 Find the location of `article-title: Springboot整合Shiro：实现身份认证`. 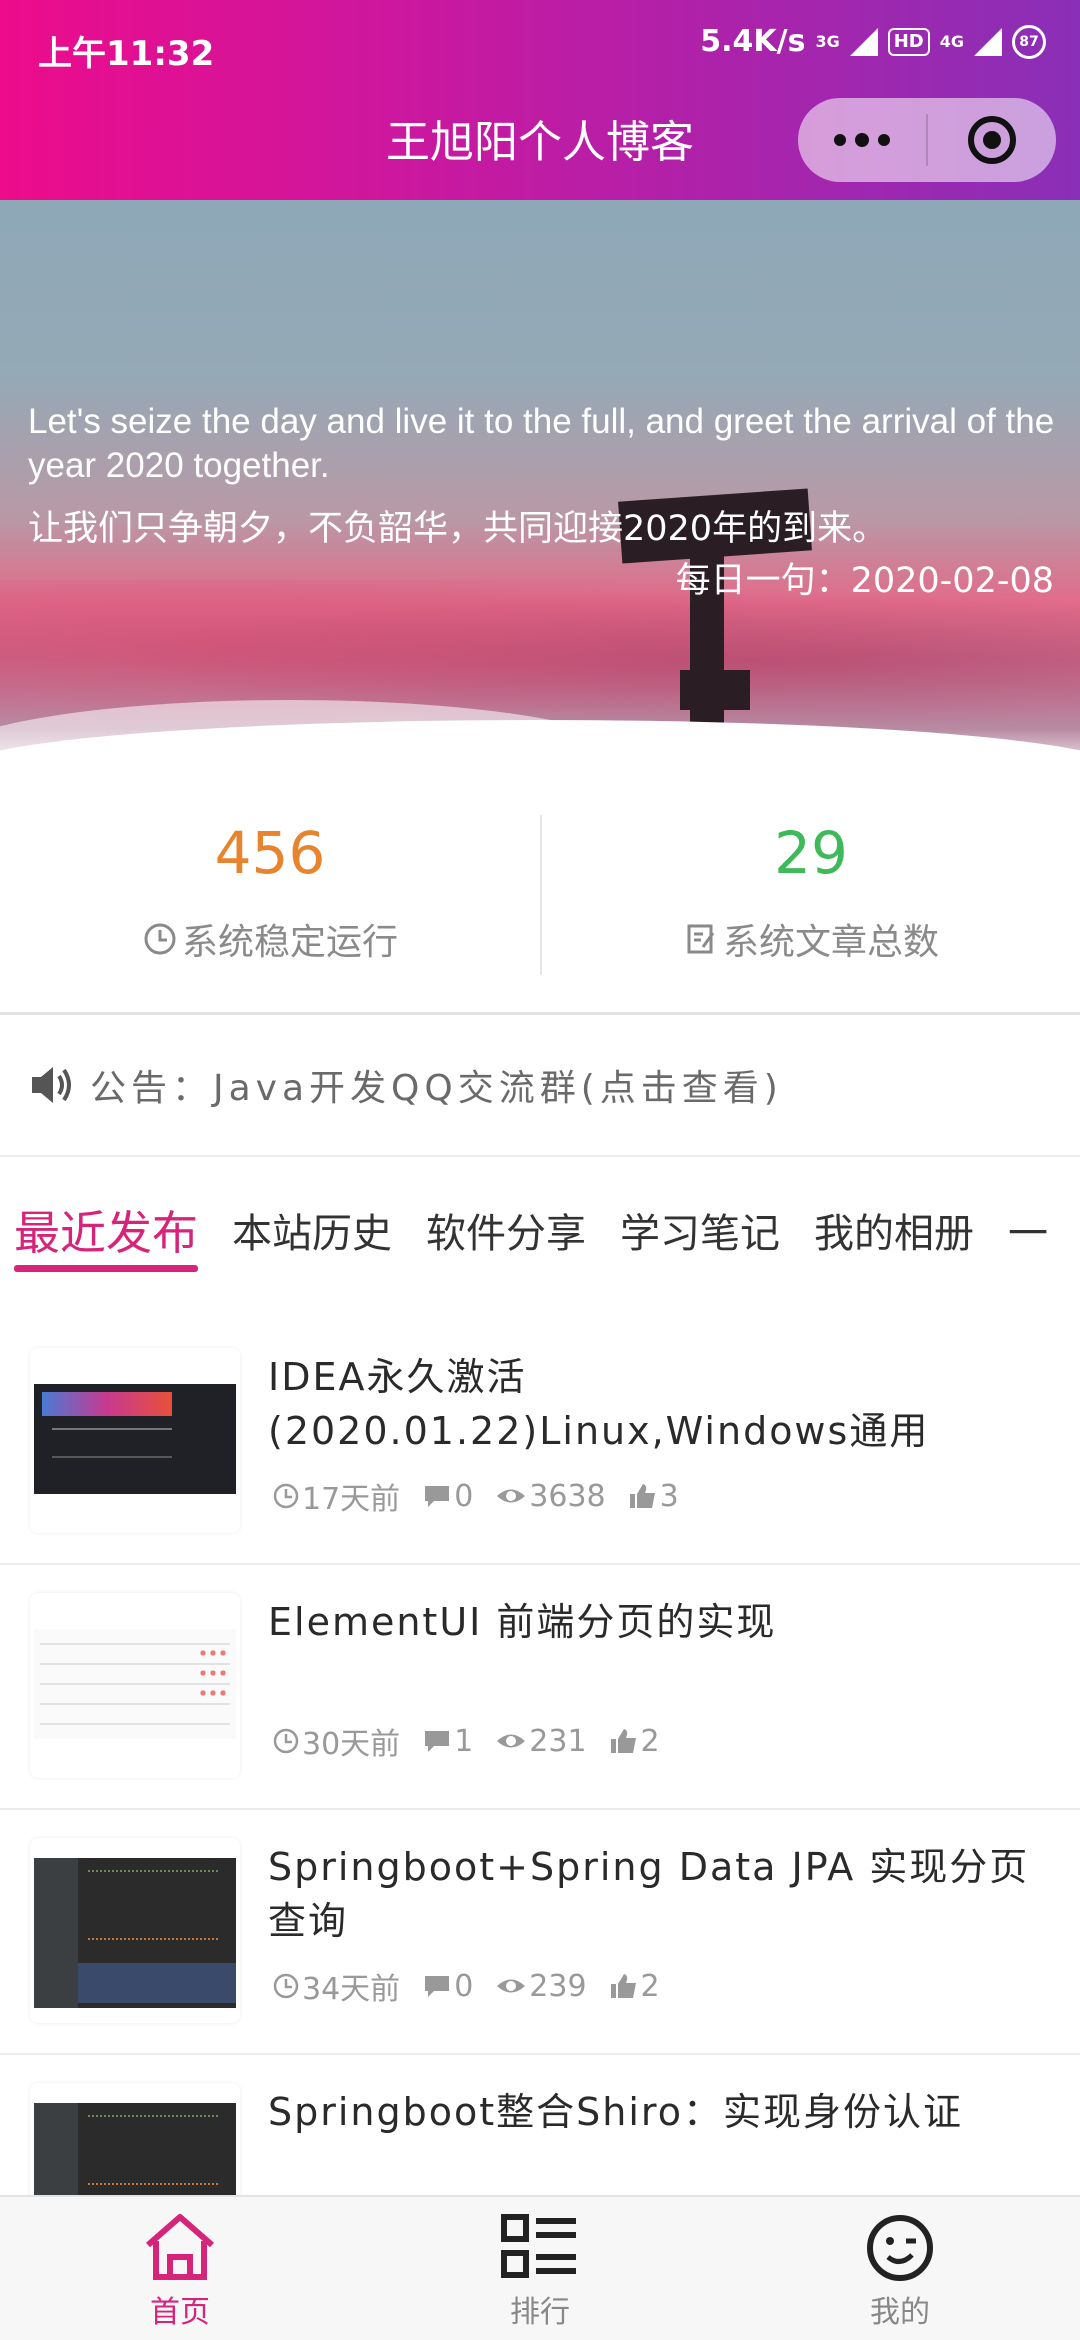

article-title: Springboot整合Shiro：实现身份认证 is located at coordinates (615, 2112).